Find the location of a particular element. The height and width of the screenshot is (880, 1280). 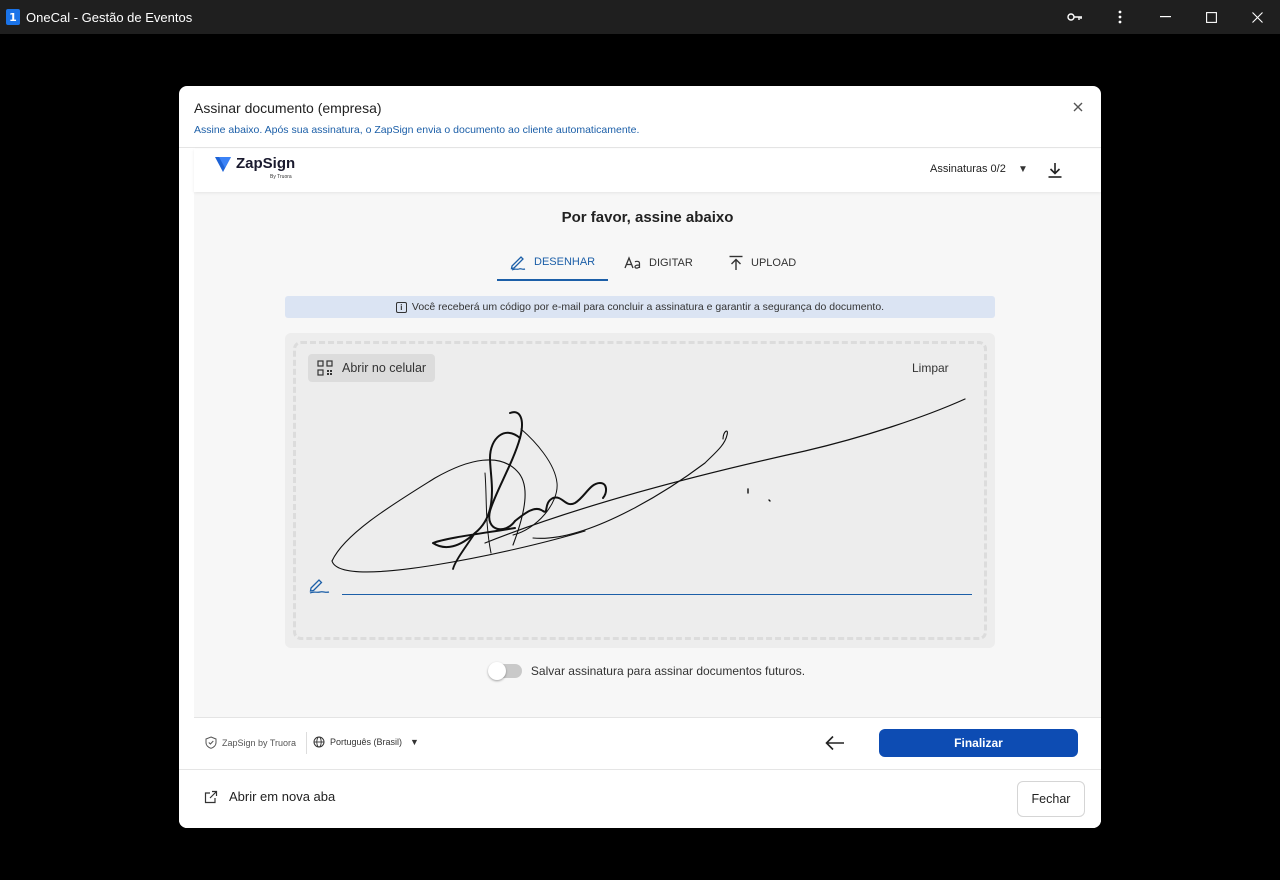

signatures-count: Assinaturas 0/2 is located at coordinates (968, 169).